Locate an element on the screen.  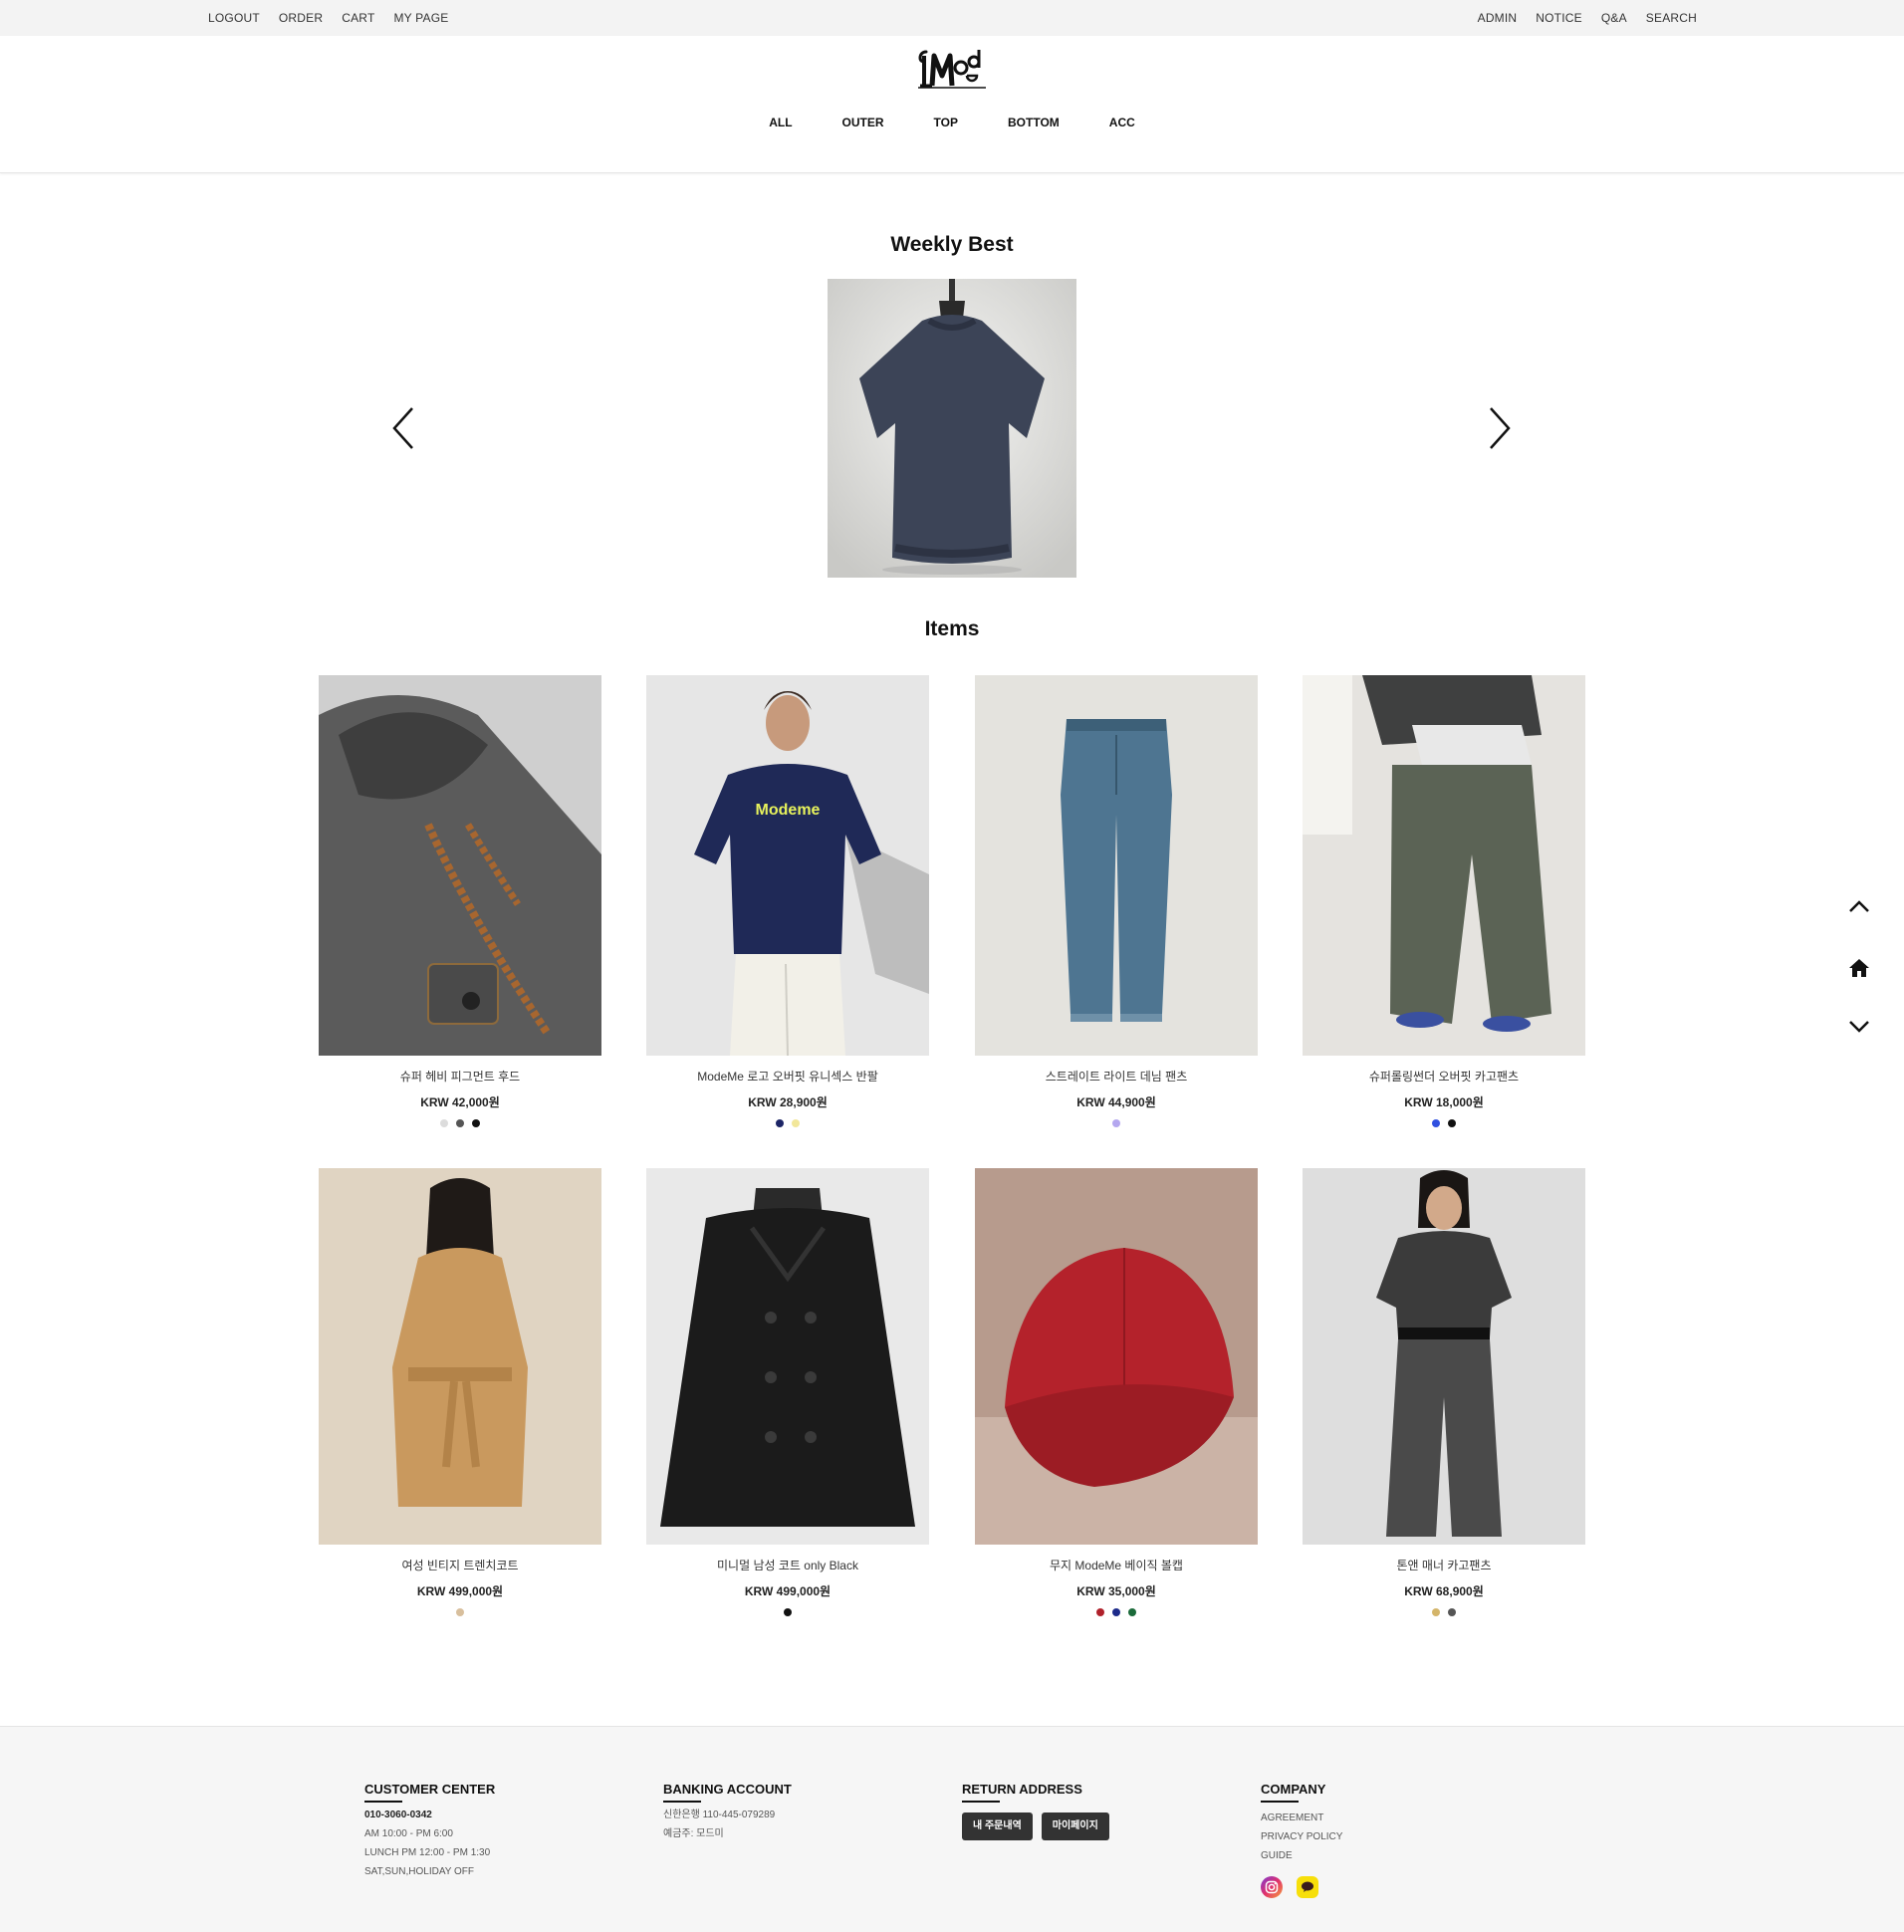
customer-lunch: LUNCH PM 12:00 - PM 1:30 is located at coordinates (427, 1853).